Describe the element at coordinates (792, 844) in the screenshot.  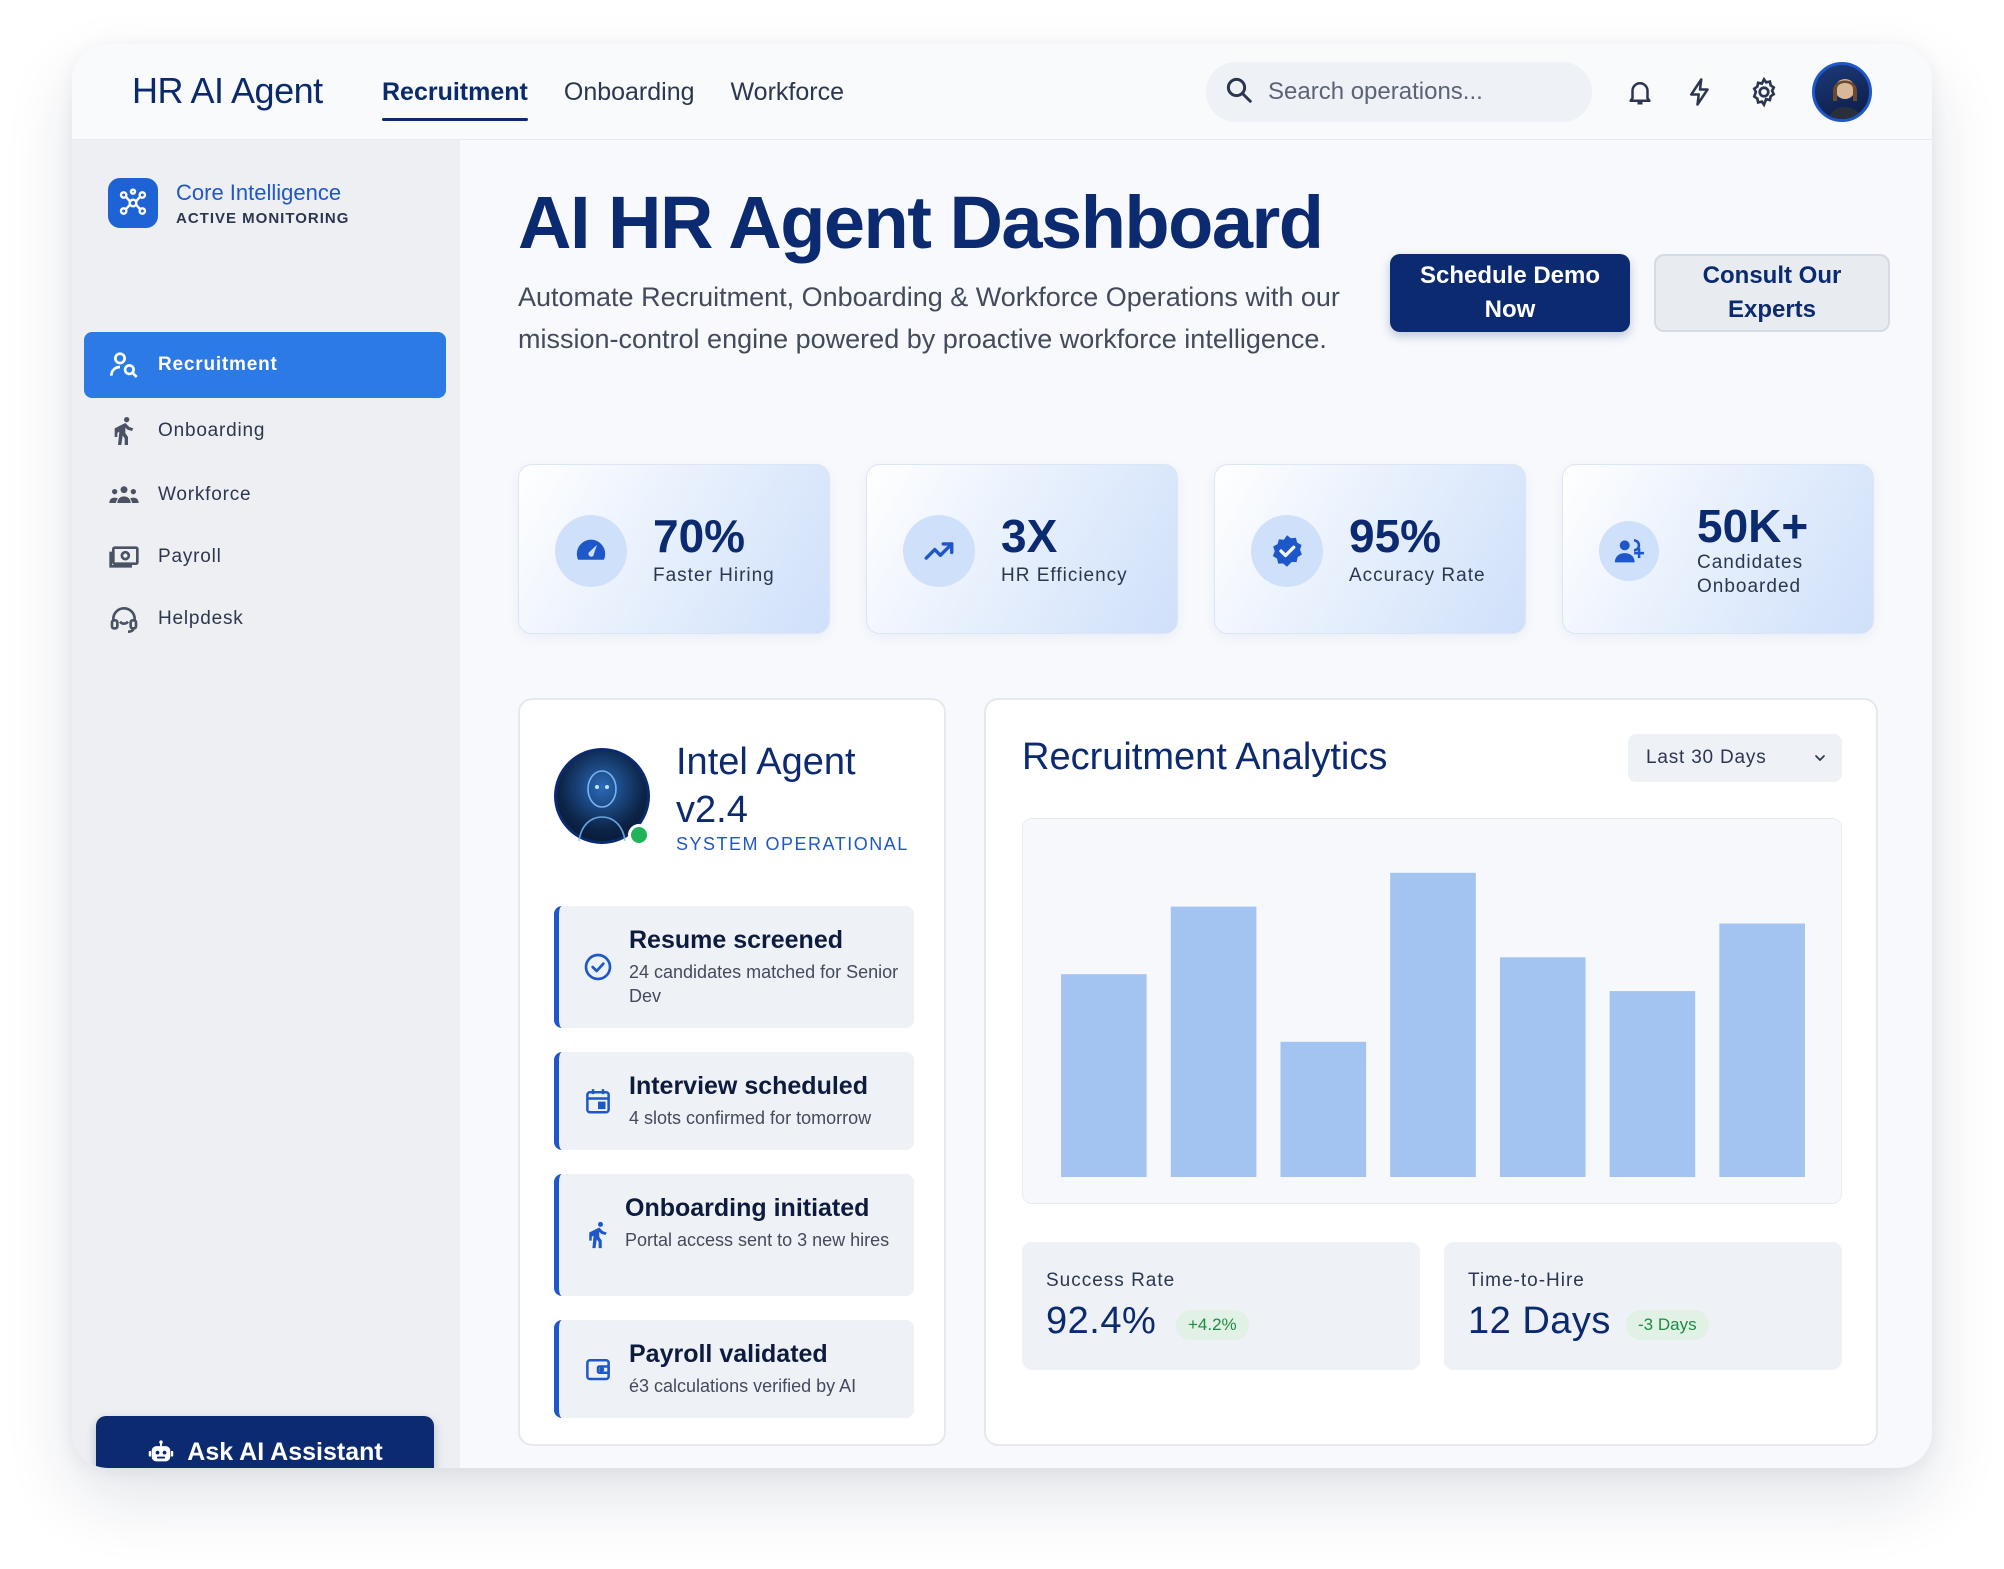
I see `agent-status: SYSTEM OPERATIONAL` at that location.